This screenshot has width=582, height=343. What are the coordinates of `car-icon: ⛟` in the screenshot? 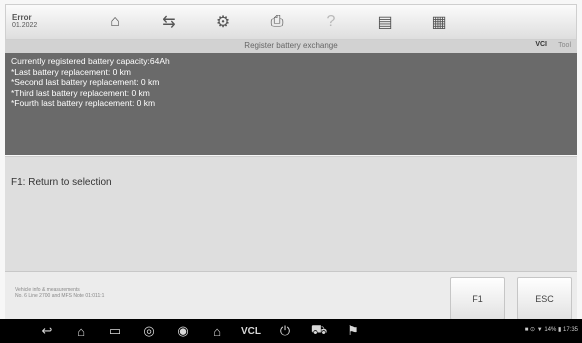 It's located at (319, 331).